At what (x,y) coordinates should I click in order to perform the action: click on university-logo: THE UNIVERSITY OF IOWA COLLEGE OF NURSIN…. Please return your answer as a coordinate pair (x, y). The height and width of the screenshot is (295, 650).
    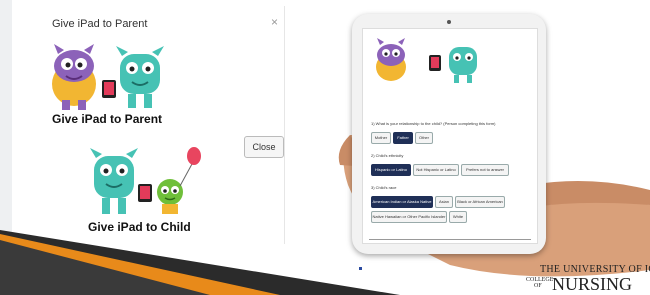
    Looking at the image, I should click on (588, 279).